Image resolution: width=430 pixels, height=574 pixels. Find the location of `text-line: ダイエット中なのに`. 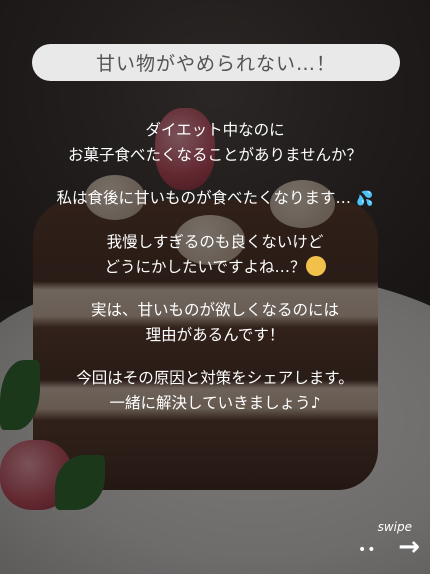

text-line: ダイエット中なのに is located at coordinates (215, 130).